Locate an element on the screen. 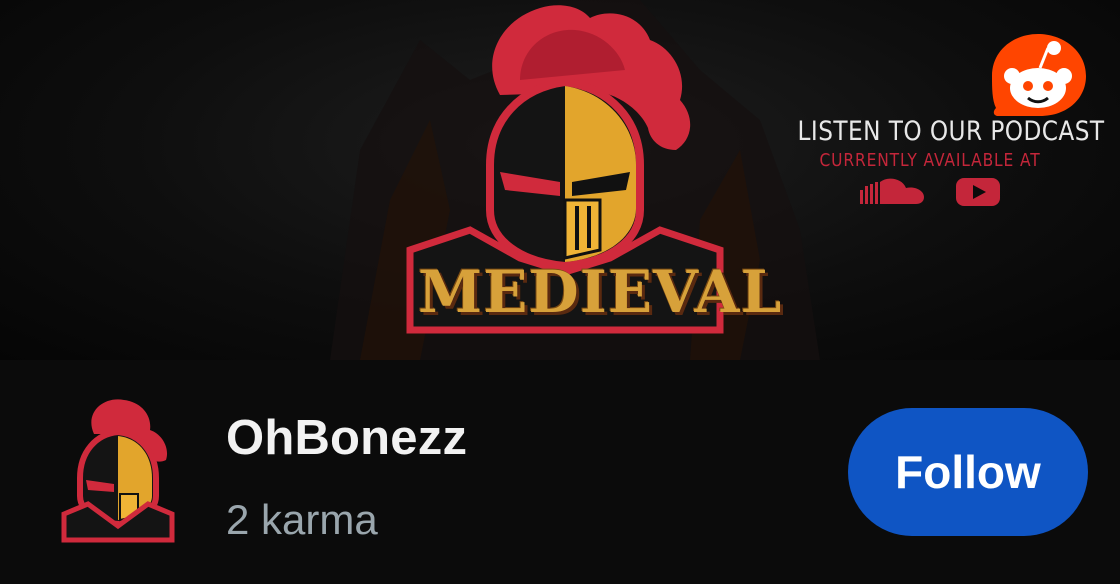  podcast-subheading: CURRENTLY AVAILABLE AT is located at coordinates (930, 160).